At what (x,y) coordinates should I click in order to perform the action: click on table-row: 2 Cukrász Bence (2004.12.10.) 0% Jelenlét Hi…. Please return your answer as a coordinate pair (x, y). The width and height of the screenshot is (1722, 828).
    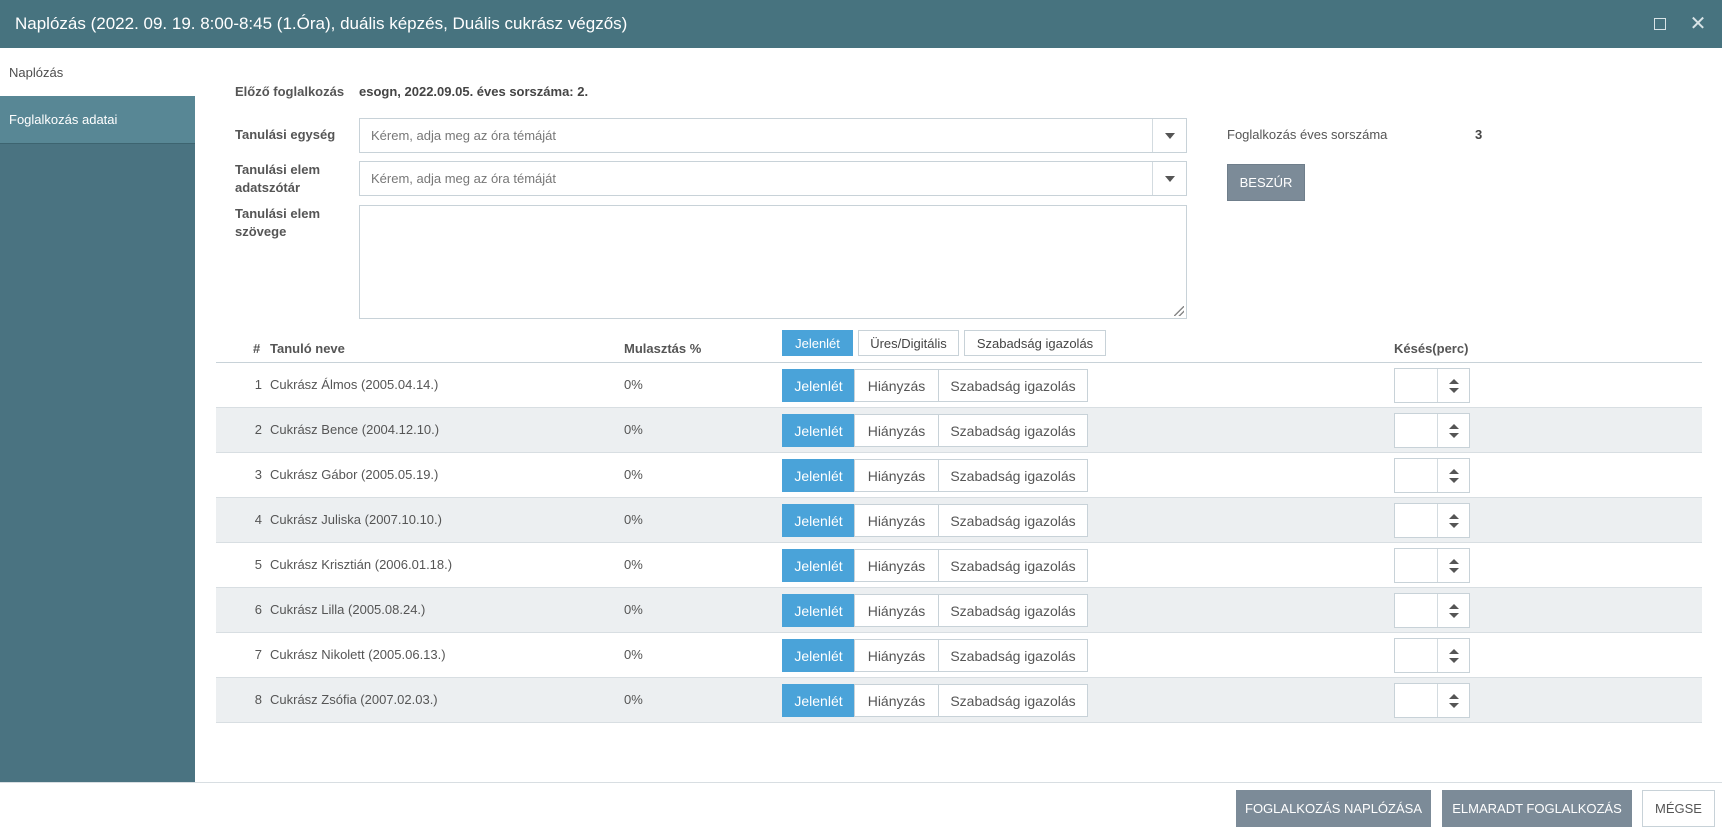
    Looking at the image, I should click on (959, 430).